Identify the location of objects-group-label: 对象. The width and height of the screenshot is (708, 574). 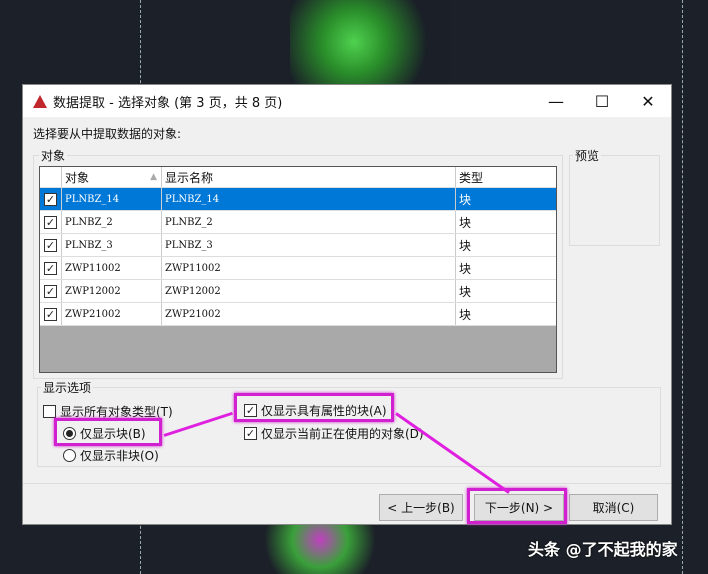
(53, 155).